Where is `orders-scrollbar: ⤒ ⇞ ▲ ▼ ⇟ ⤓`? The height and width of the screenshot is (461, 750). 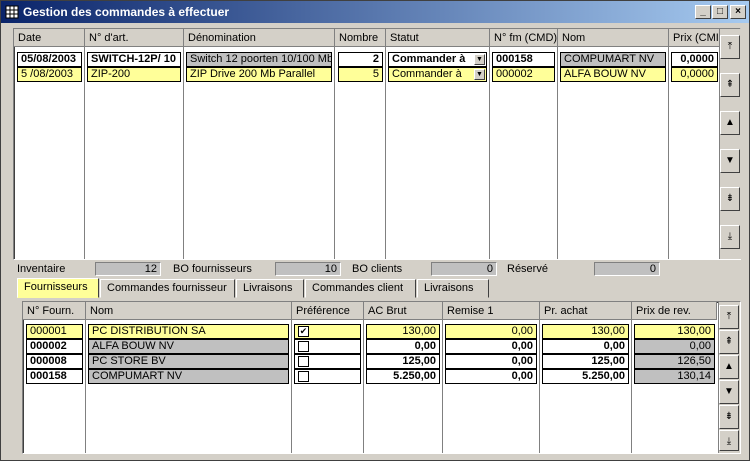 orders-scrollbar: ⤒ ⇞ ▲ ▼ ⇟ ⤓ is located at coordinates (730, 144).